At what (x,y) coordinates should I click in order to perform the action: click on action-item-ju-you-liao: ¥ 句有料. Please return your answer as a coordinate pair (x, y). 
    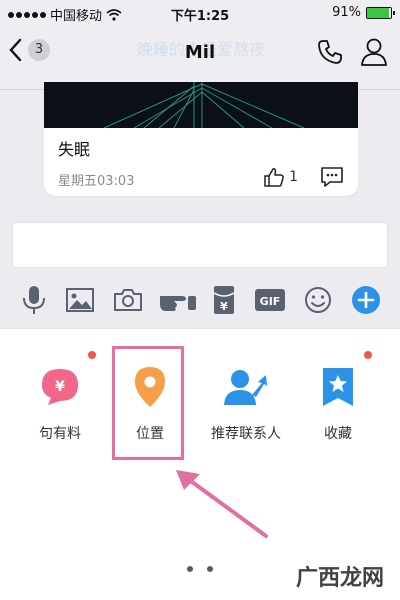
    Looking at the image, I should click on (60, 405).